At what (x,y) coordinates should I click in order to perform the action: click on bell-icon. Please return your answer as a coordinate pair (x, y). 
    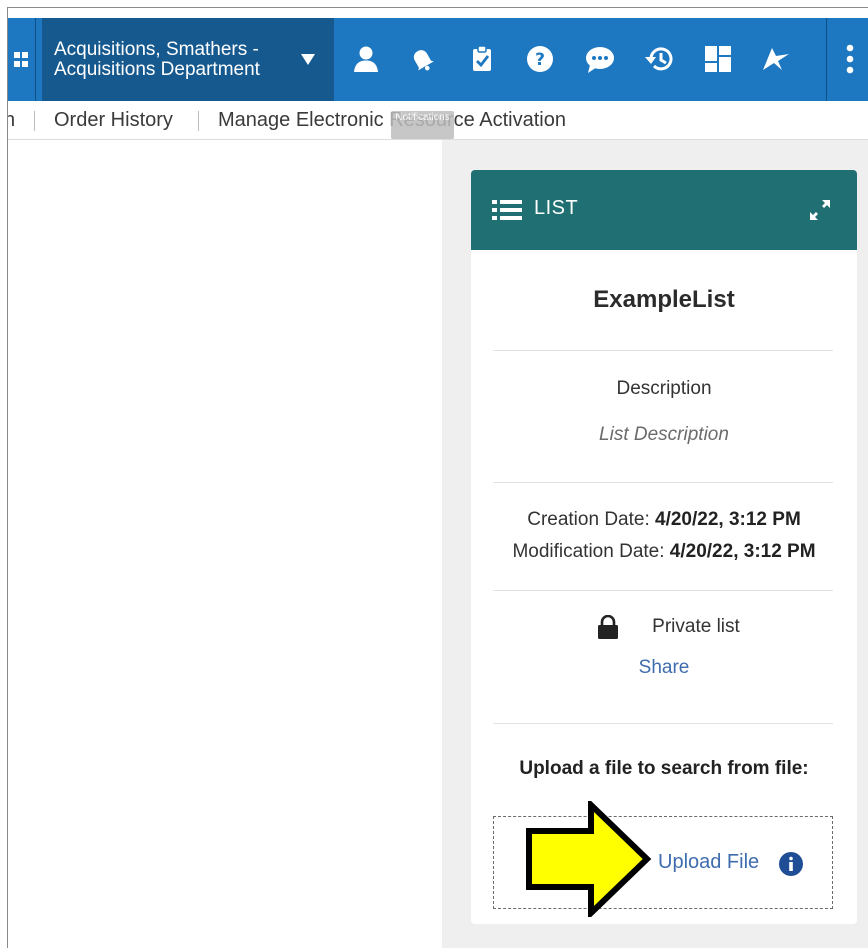
    Looking at the image, I should click on (422, 59).